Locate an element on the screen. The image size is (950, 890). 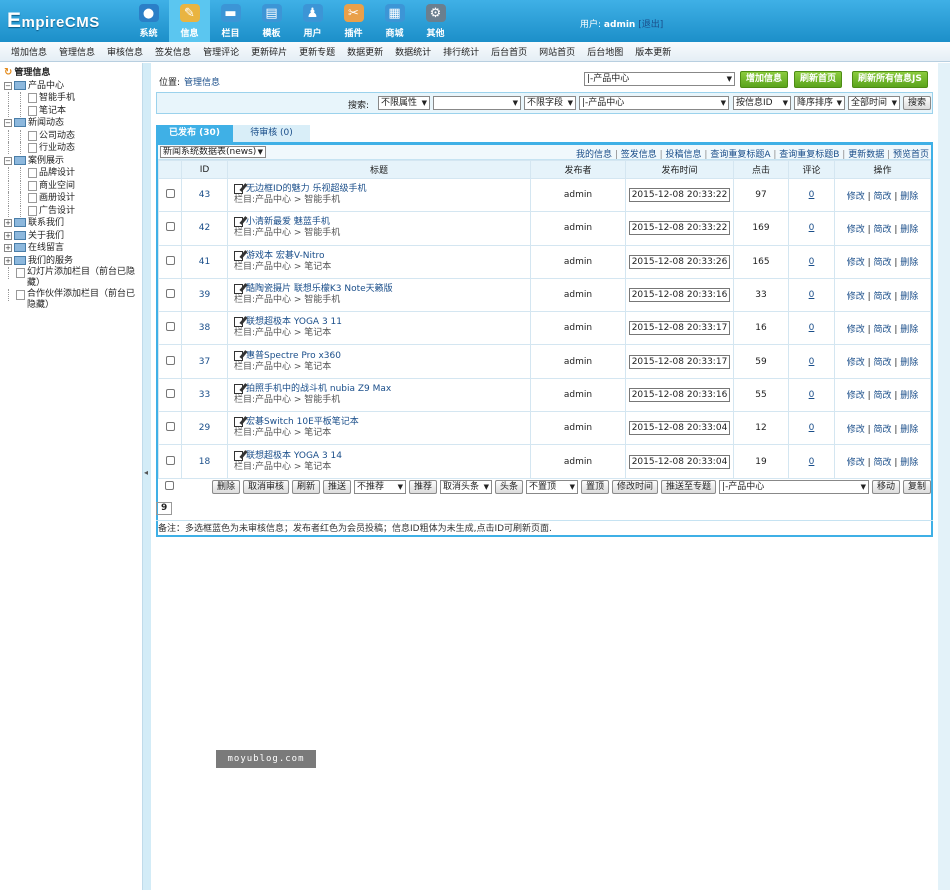
select-all-checkbox is located at coordinates (169, 486).